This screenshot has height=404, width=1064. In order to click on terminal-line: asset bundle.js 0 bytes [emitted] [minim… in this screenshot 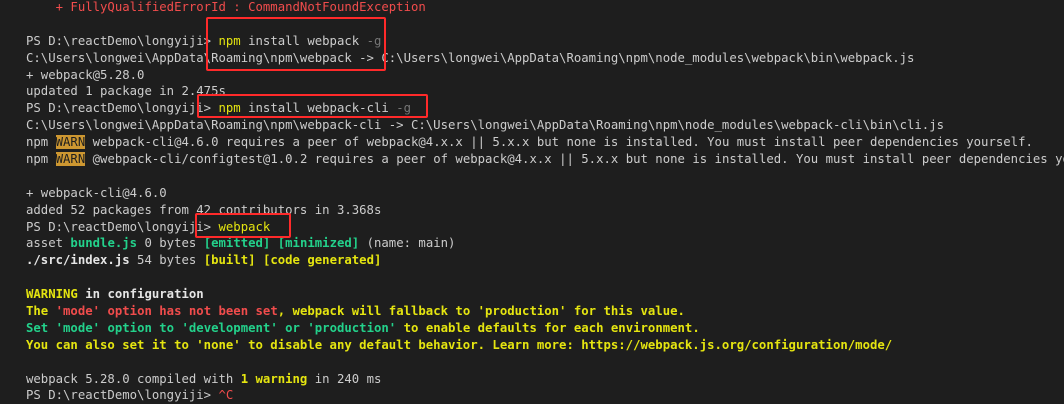, I will do `click(545, 243)`.